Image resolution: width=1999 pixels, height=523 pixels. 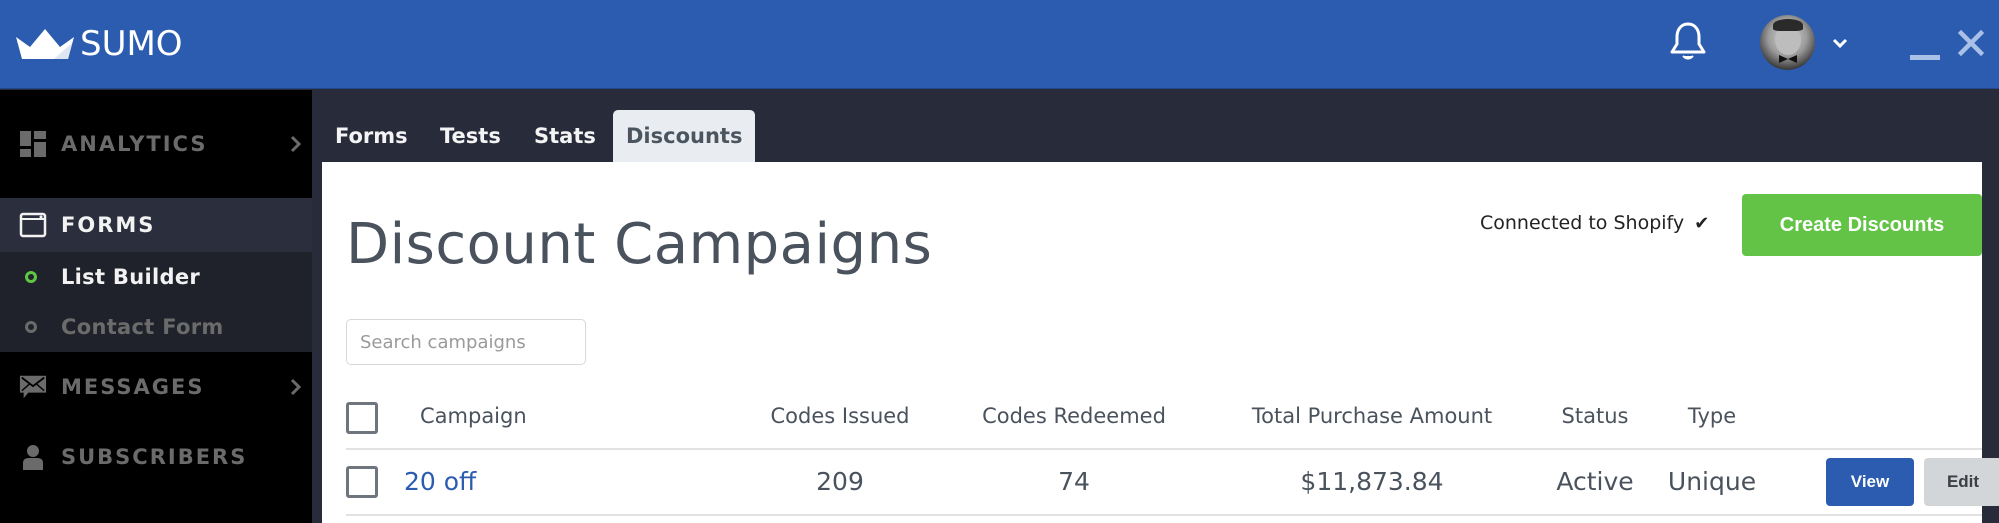 What do you see at coordinates (1787, 42) in the screenshot?
I see `user-avatar` at bounding box center [1787, 42].